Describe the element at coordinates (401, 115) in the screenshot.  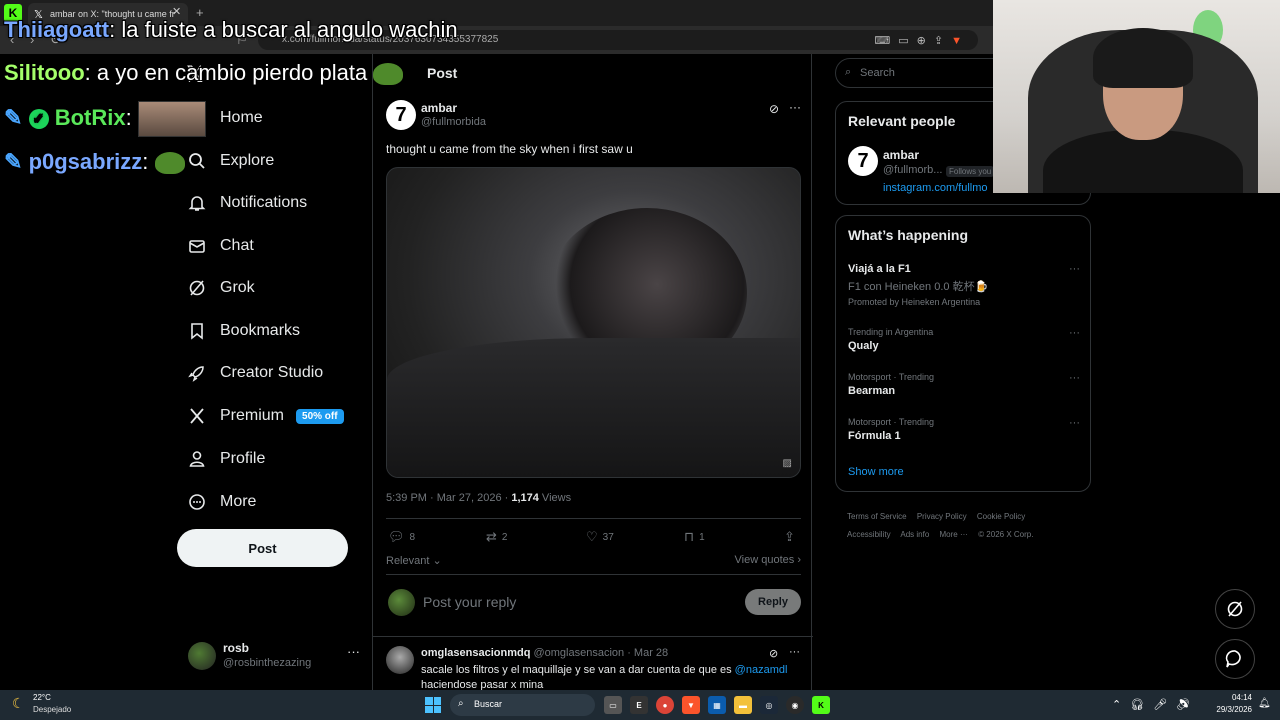
I see `author-avatar: 7` at that location.